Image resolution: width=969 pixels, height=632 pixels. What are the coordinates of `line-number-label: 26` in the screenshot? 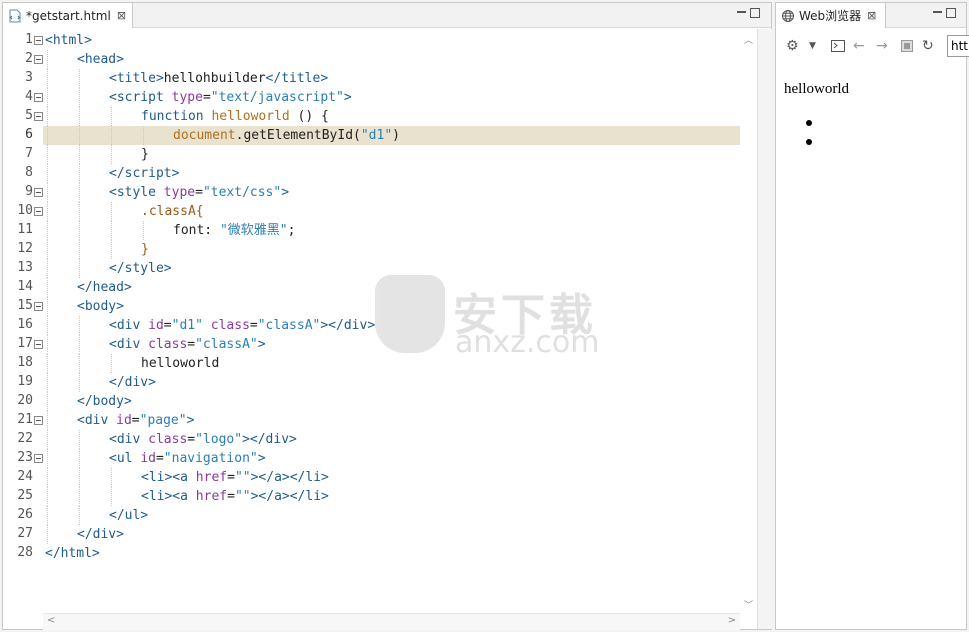 It's located at (25, 514).